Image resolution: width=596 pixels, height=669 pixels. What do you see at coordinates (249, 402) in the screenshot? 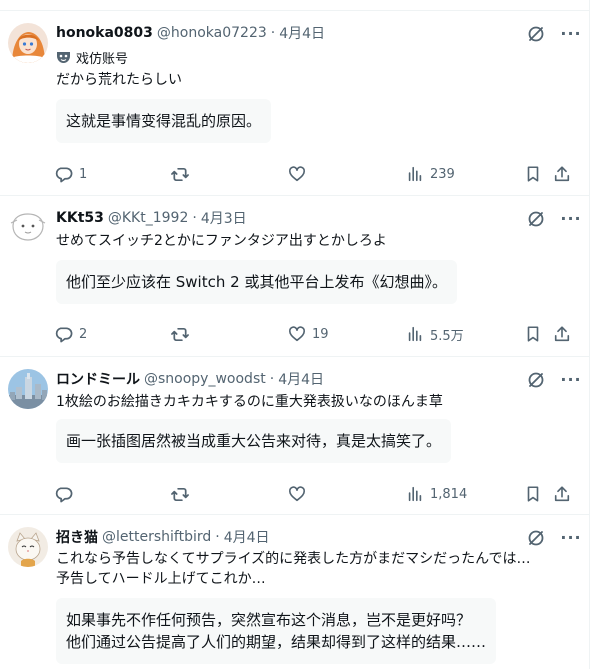
I see `post-text-line: 1枚絵のお絵描きカキカキするのに重大発表扱いなのほんま草` at bounding box center [249, 402].